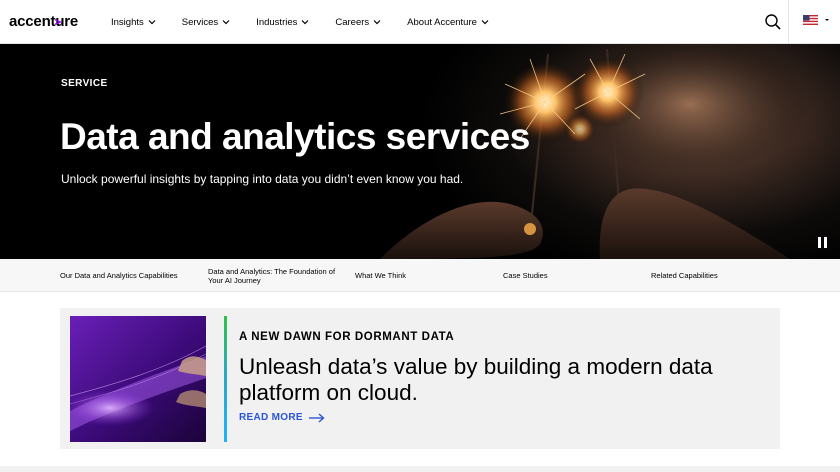 Image resolution: width=840 pixels, height=472 pixels. I want to click on pause-icon, so click(819, 242).